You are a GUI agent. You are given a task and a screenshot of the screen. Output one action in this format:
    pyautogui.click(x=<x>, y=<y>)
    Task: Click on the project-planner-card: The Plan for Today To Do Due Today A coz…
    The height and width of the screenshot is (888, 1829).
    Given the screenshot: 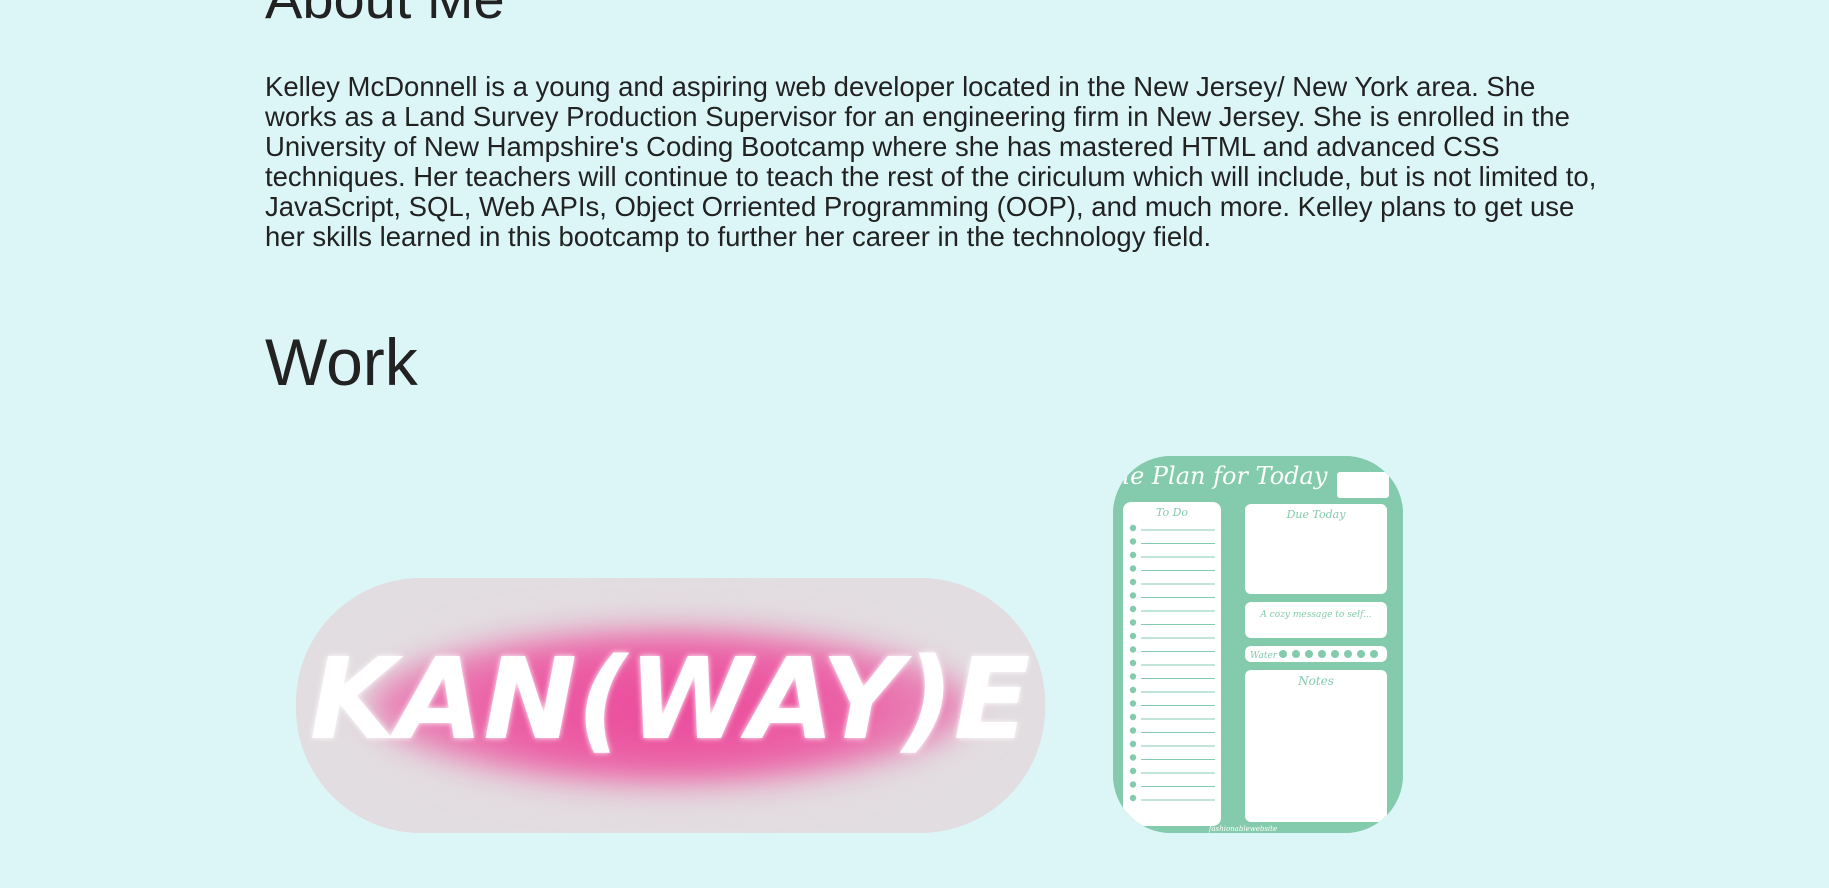 What is the action you would take?
    pyautogui.click(x=1258, y=644)
    